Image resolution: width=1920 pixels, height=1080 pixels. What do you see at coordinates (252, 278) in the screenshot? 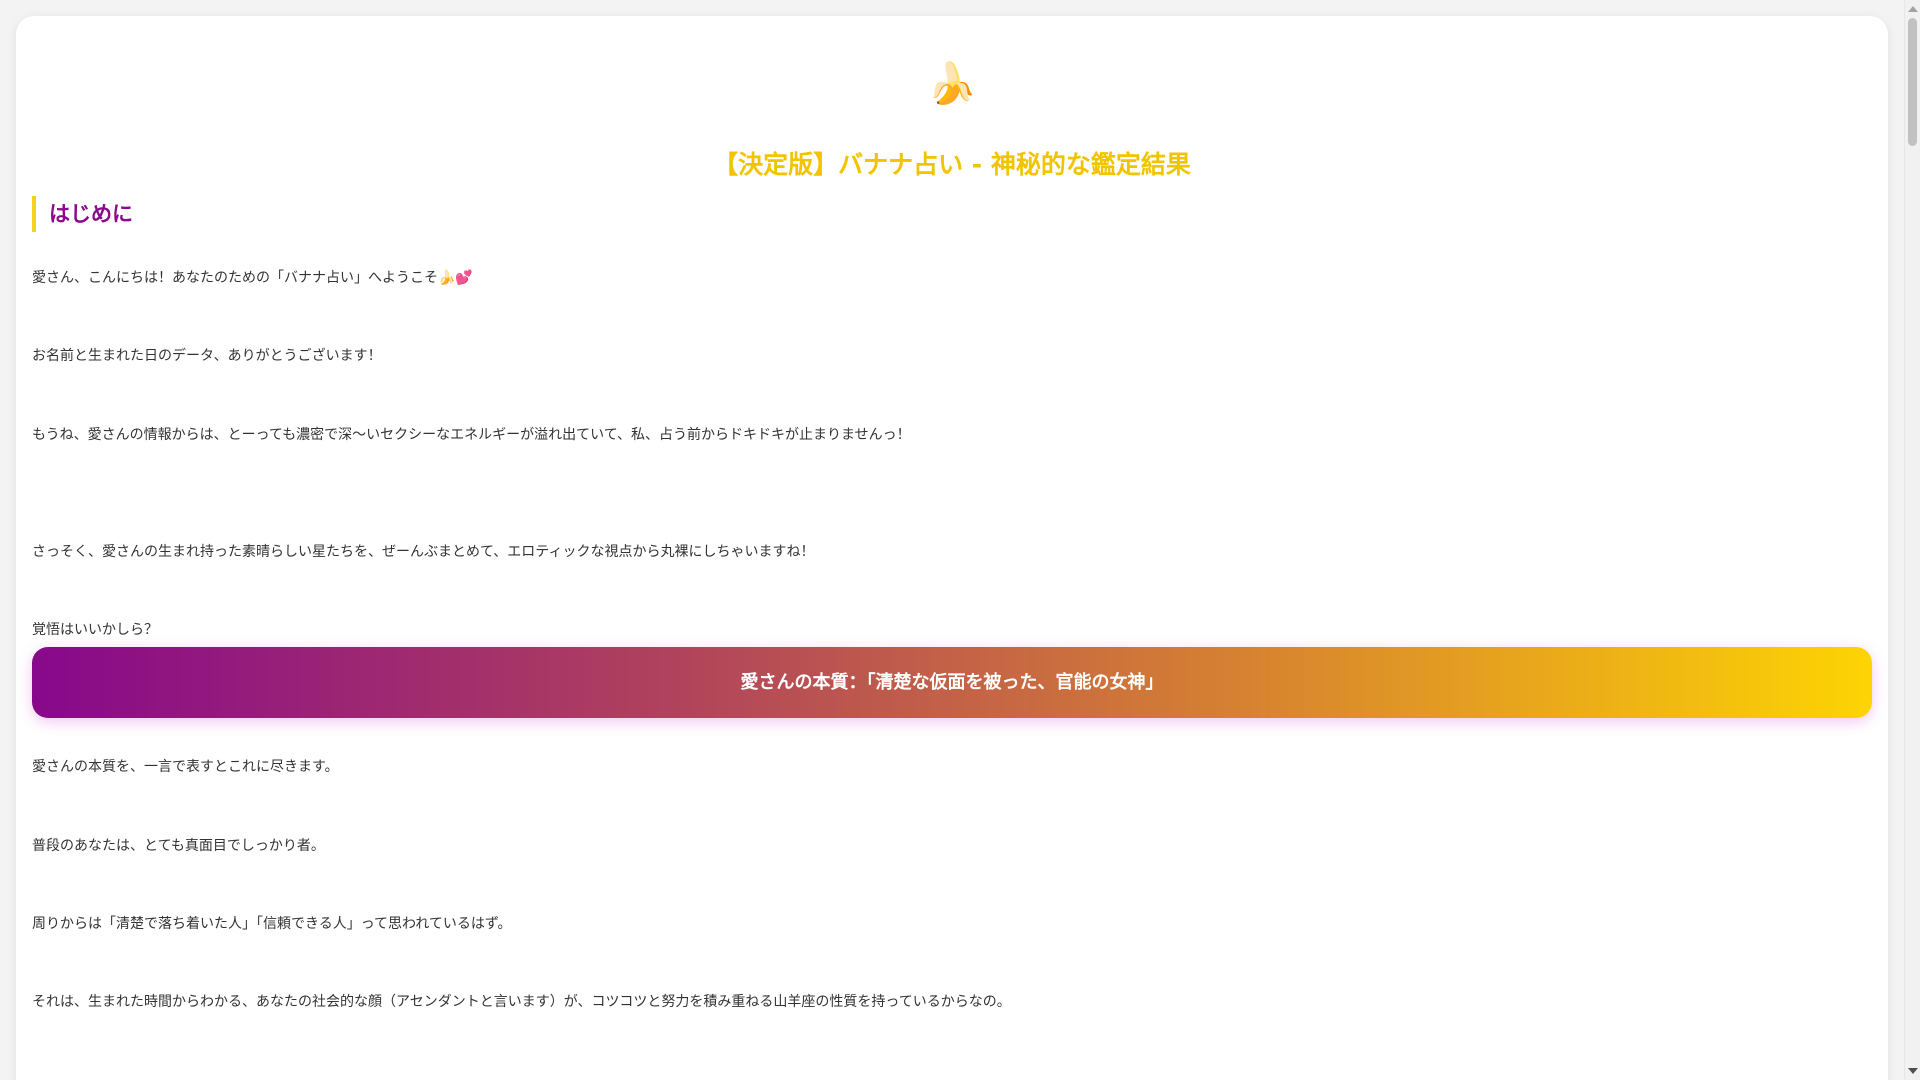
I see `intro-paragraph: 愛さん、こんにちは！あなたのための「バナナ占い」へようこそ🍌💕` at bounding box center [252, 278].